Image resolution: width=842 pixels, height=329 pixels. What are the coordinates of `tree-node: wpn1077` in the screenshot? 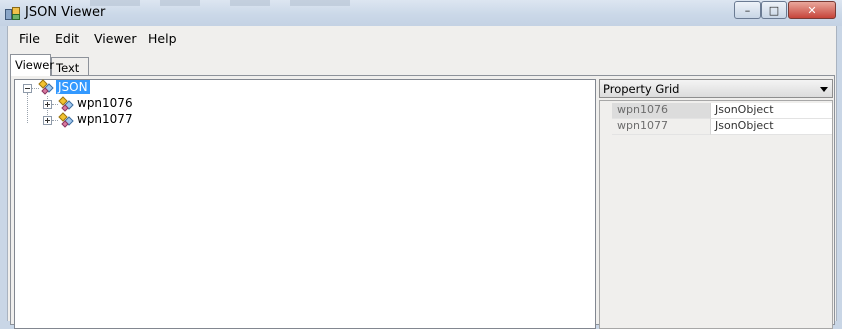 It's located at (90, 120).